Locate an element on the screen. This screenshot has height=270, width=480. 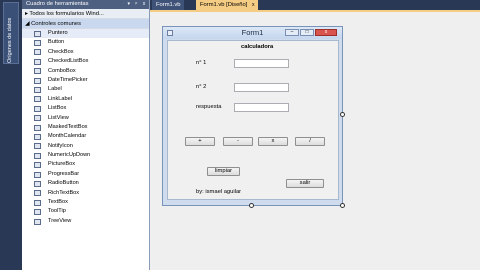
toolbox-item: ToolTip is located at coordinates (85, 211).